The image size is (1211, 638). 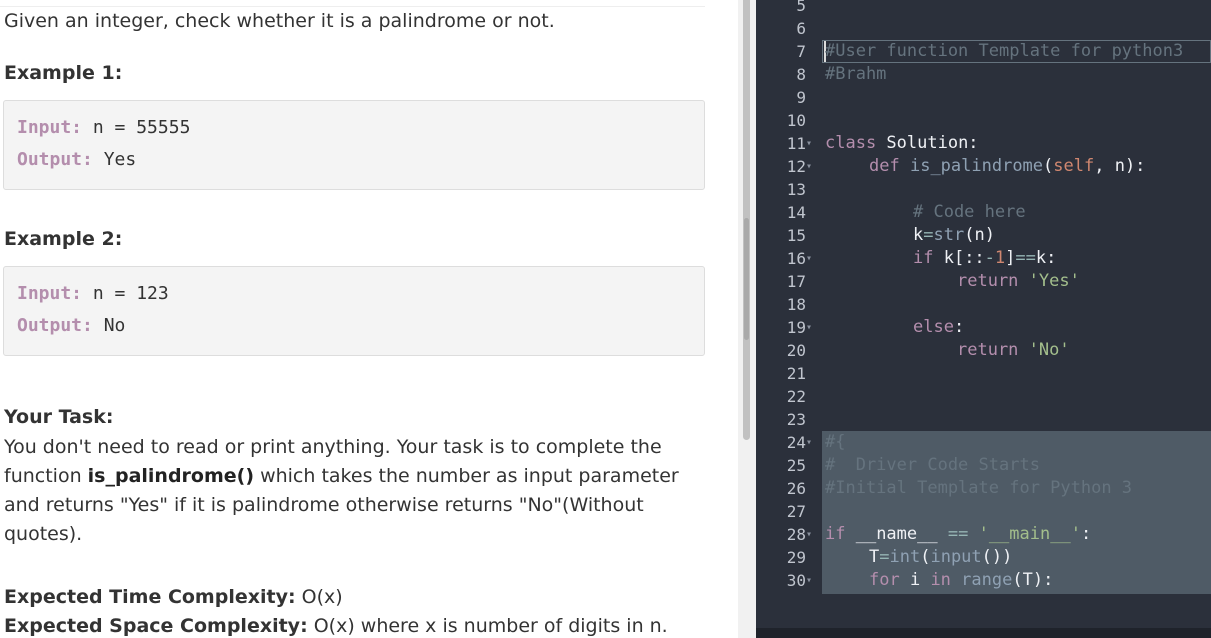 I want to click on line-number: 19 ▾, so click(x=799, y=327).